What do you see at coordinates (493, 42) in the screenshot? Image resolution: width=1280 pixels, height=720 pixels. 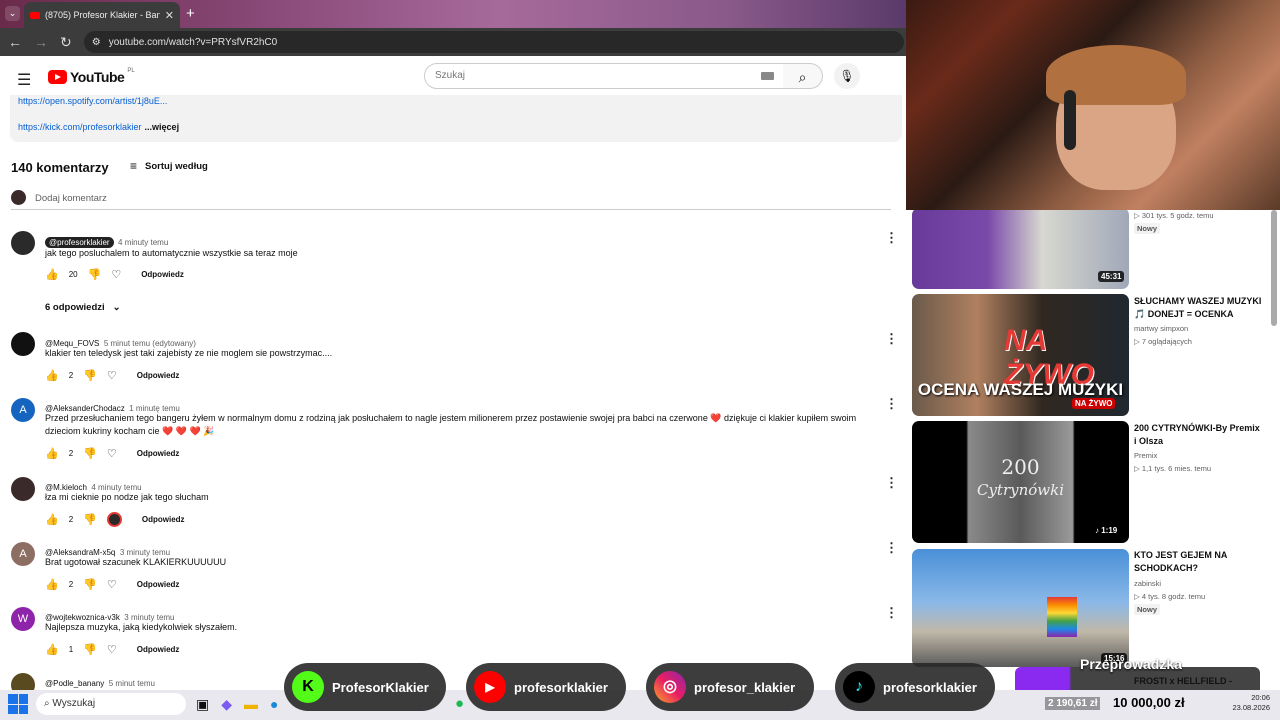 I see `url-field: ⚙ youtube.com/watch?v=PRYsfVR2hC0` at bounding box center [493, 42].